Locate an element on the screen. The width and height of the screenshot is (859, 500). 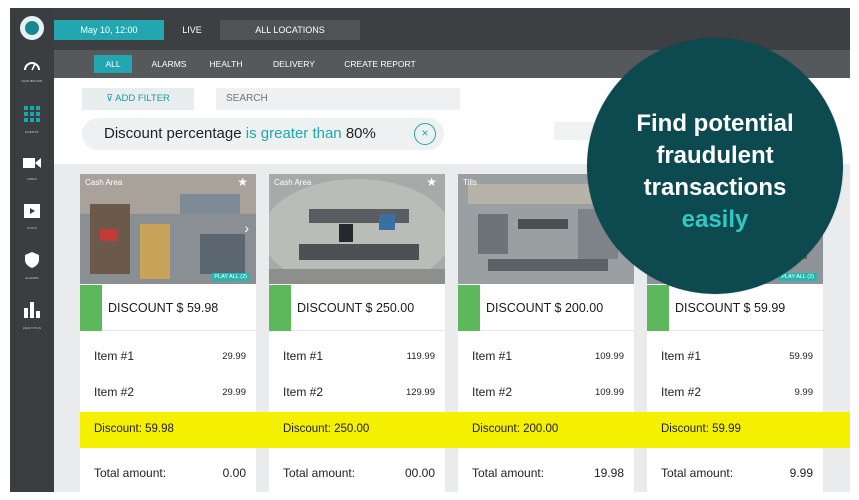
discount-header-text: DISCOUNT $ 250.00 is located at coordinates (356, 308).